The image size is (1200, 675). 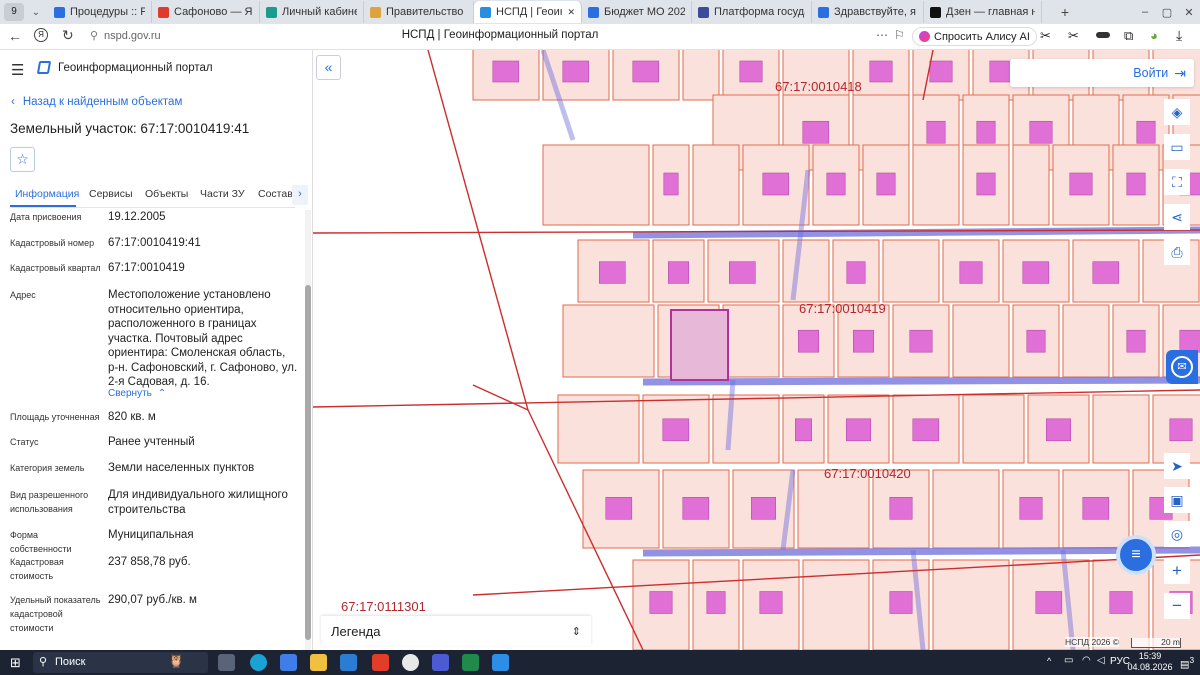 I want to click on menu-icon: ☰, so click(x=17, y=70).